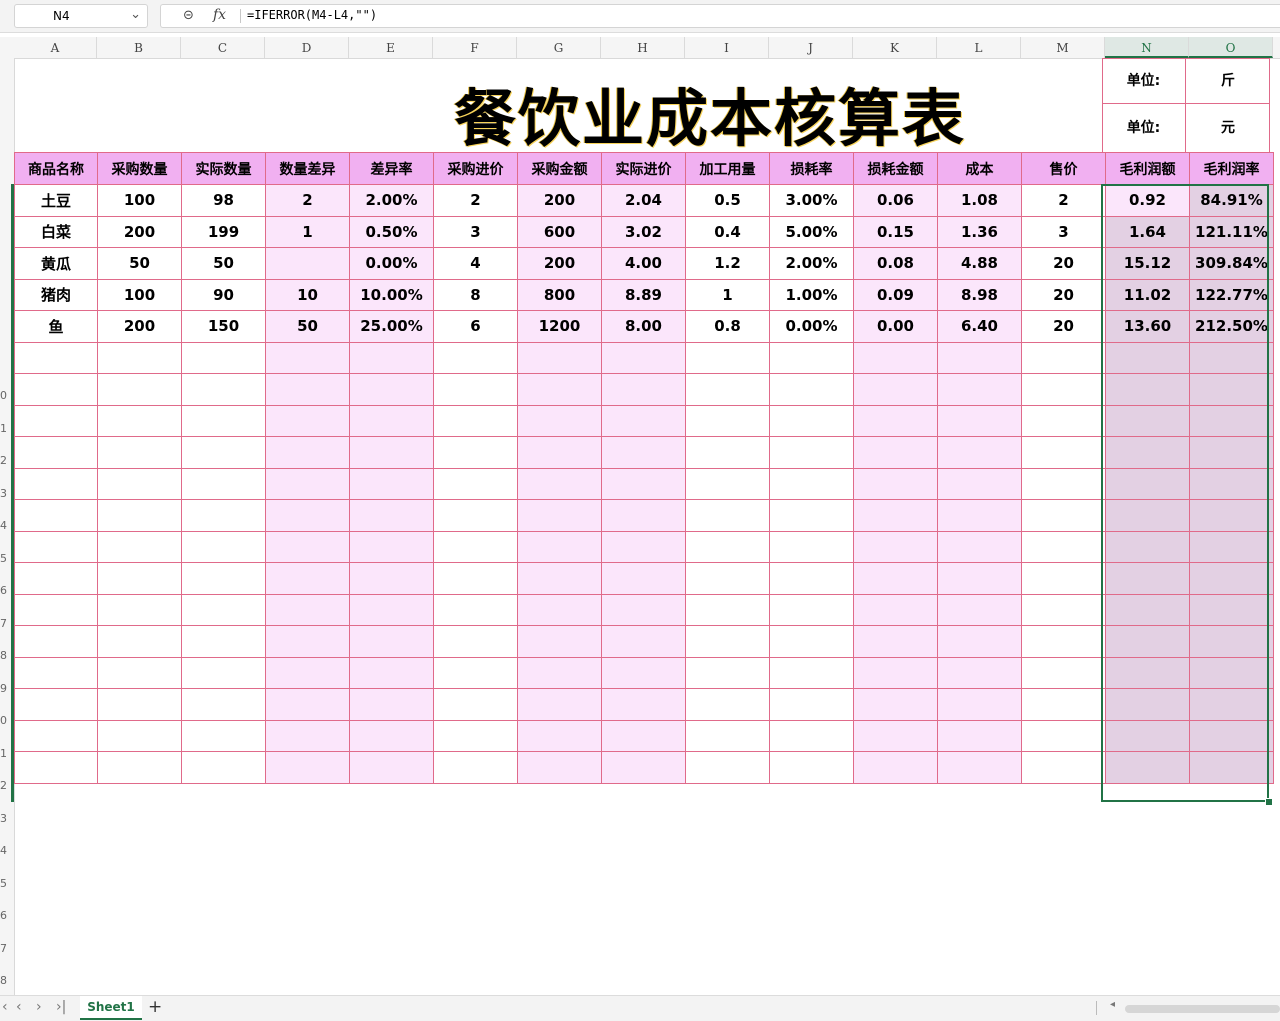  What do you see at coordinates (979, 47) in the screenshot?
I see `column-header-l: L` at bounding box center [979, 47].